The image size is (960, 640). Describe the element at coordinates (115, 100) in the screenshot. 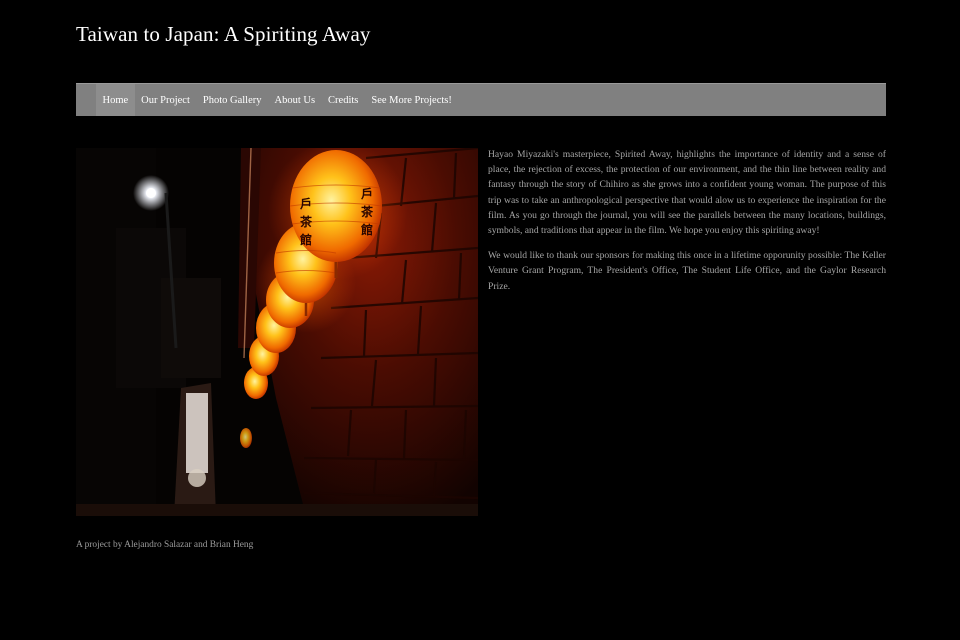

I see `nav-item-home: Home` at that location.